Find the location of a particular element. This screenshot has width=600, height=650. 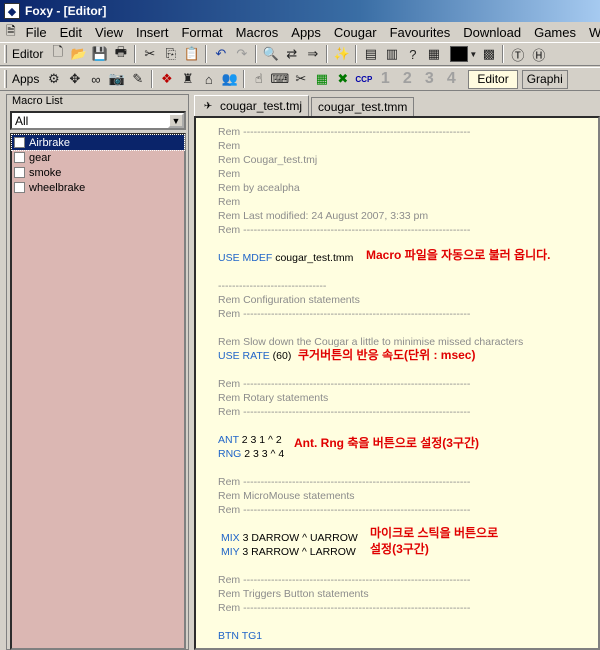

help-icon: ? is located at coordinates (412, 54).